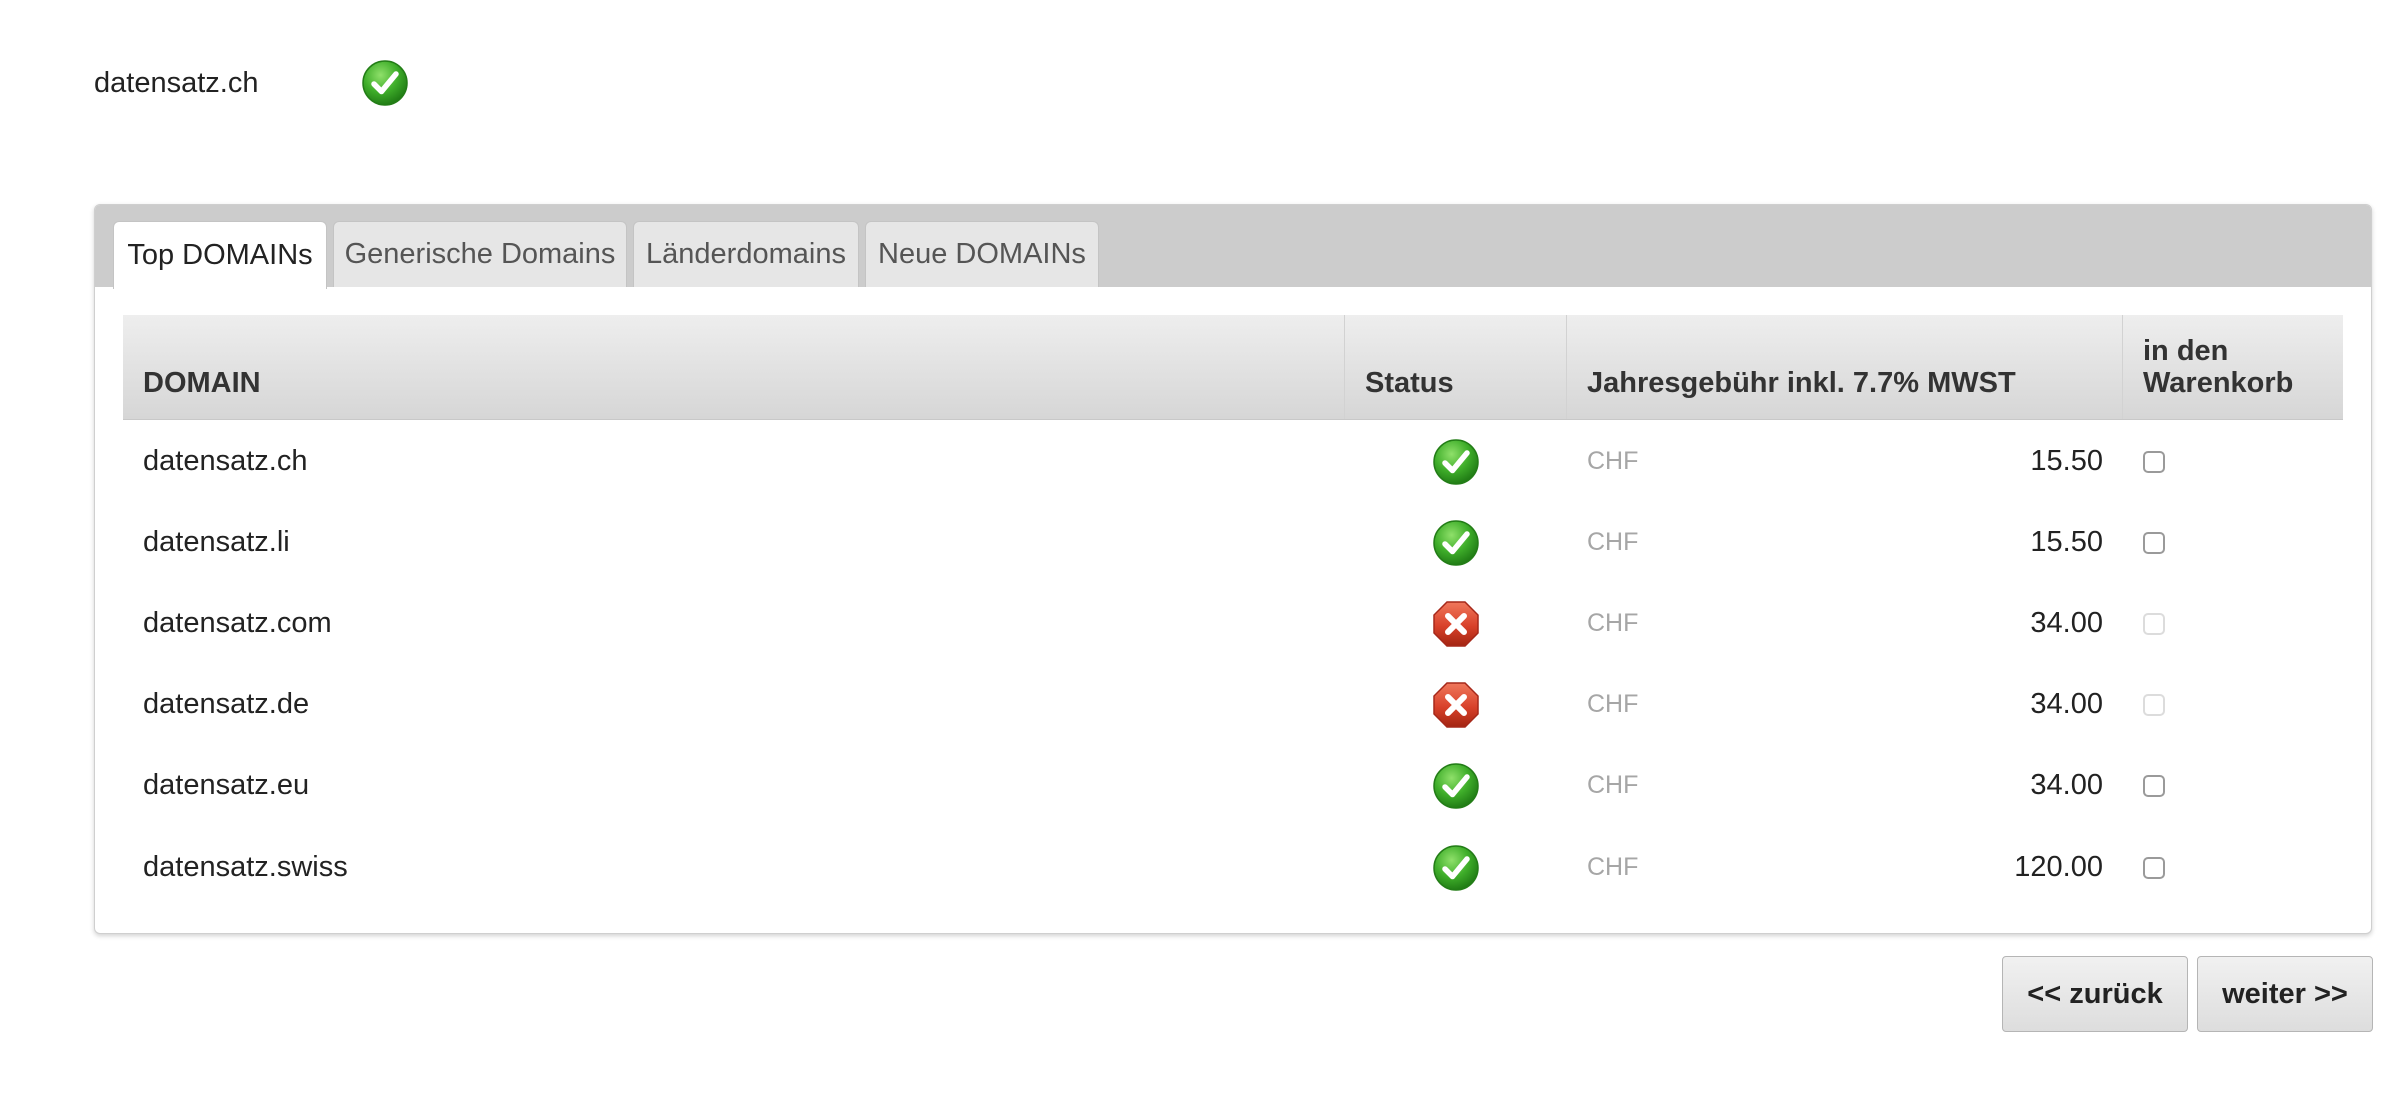 The width and height of the screenshot is (2382, 1100). Describe the element at coordinates (1456, 367) in the screenshot. I see `column-header-status: Status` at that location.